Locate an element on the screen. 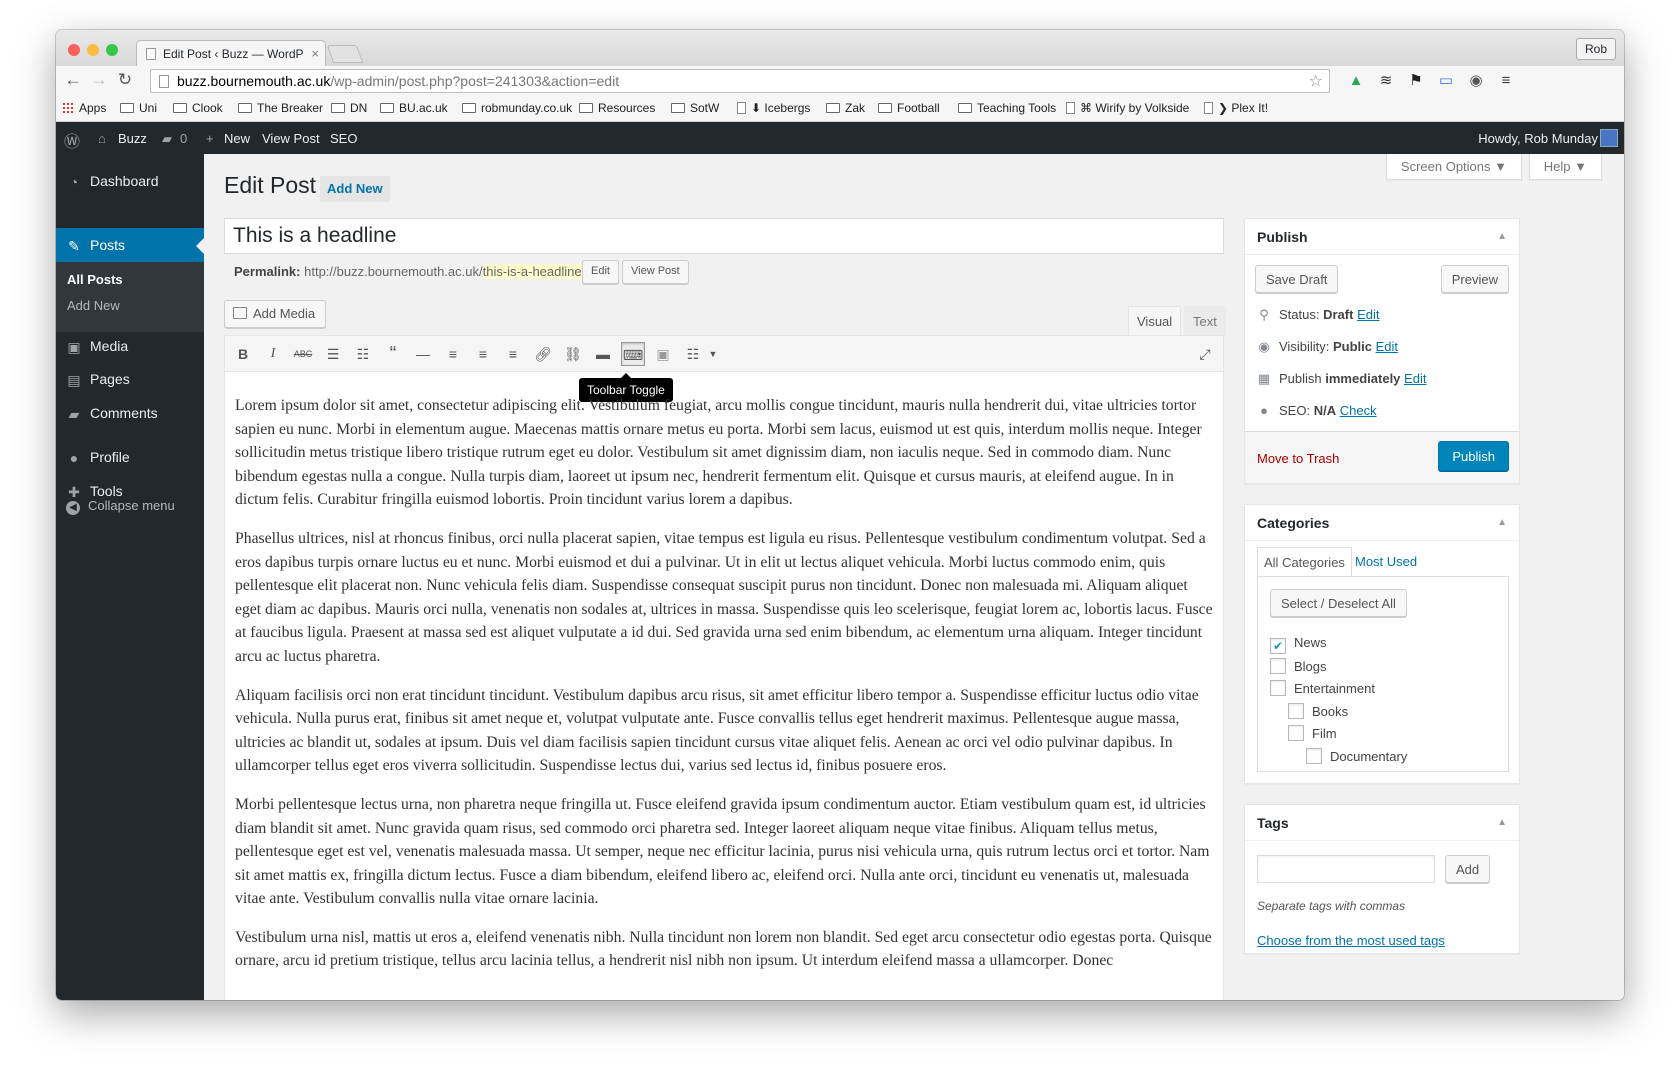 The width and height of the screenshot is (1680, 1080). screen-capture-icon: ▭ is located at coordinates (1446, 81).